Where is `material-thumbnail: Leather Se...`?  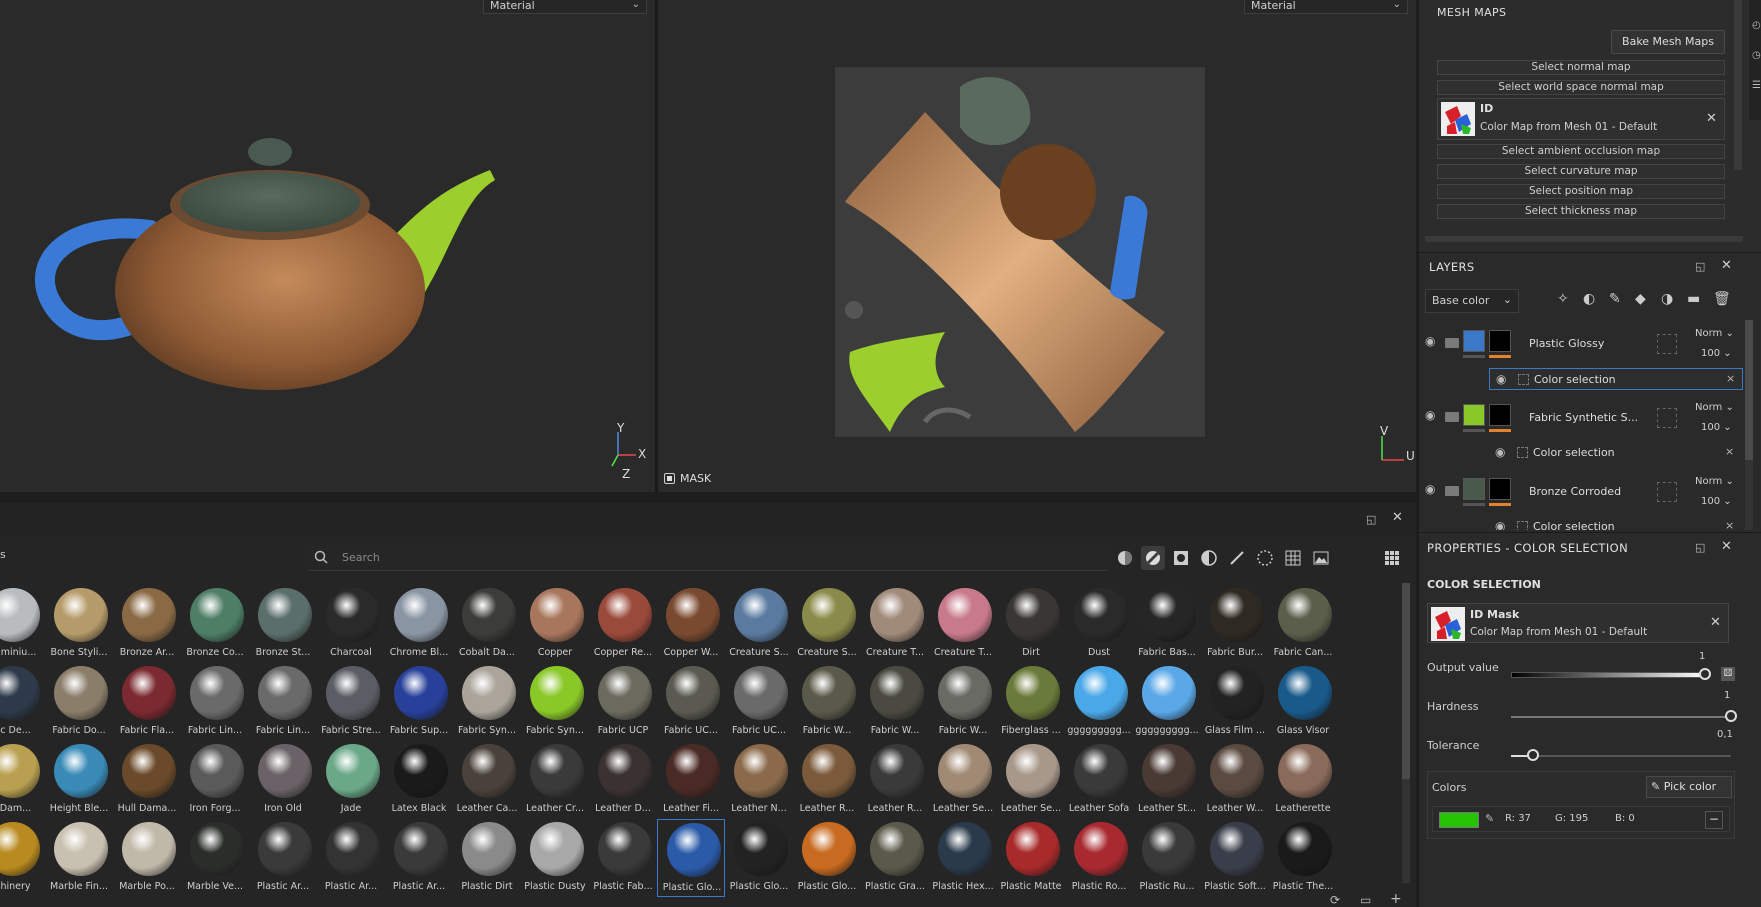
material-thumbnail: Leather Se... is located at coordinates (963, 780).